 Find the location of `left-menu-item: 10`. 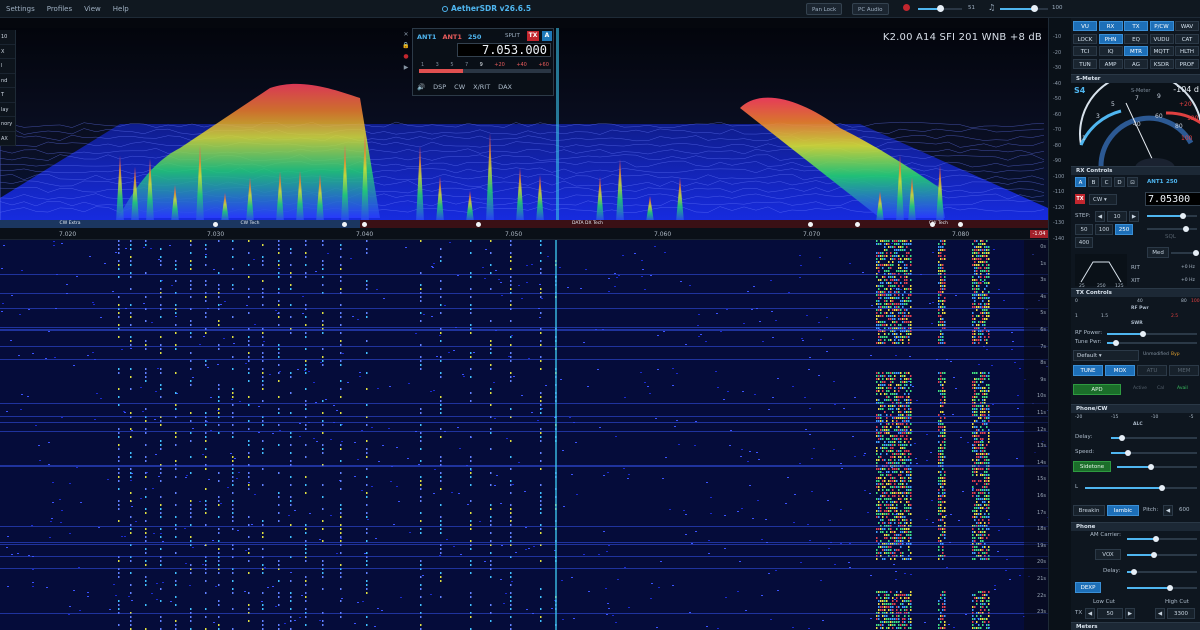

left-menu-item: 10 is located at coordinates (7, 37).